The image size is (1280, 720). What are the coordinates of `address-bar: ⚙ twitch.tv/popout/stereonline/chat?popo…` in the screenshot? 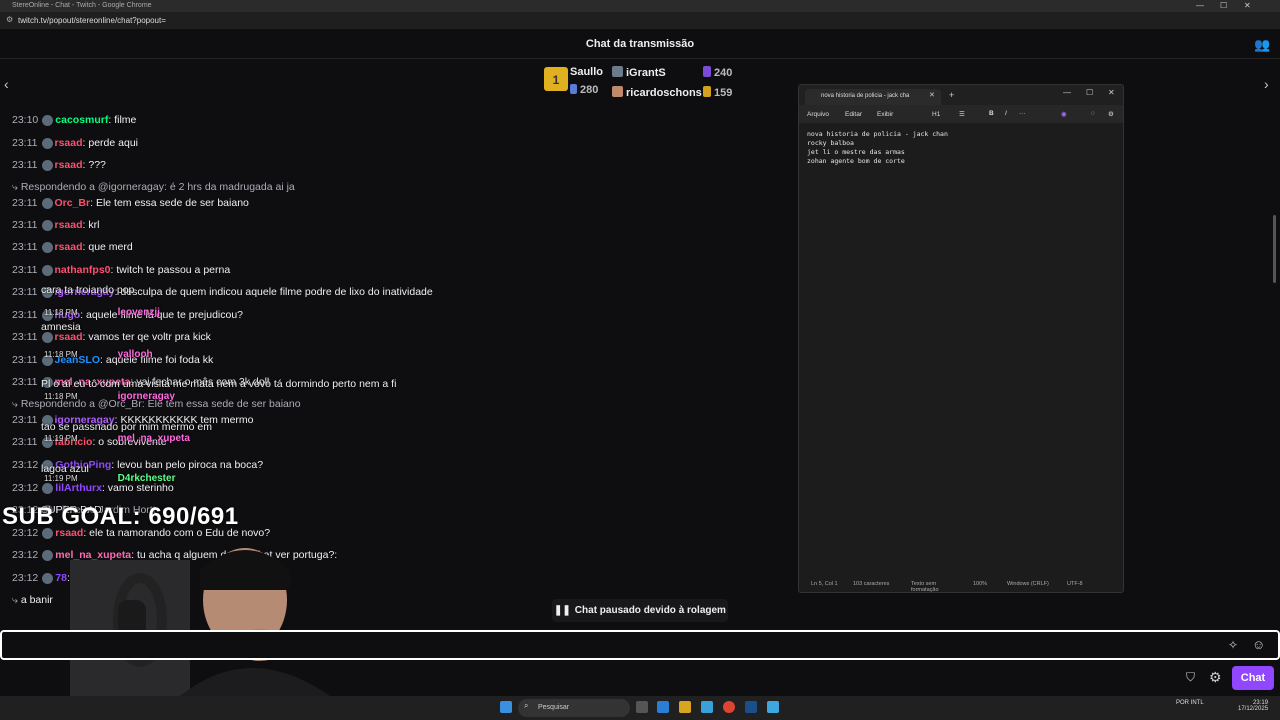 It's located at (640, 20).